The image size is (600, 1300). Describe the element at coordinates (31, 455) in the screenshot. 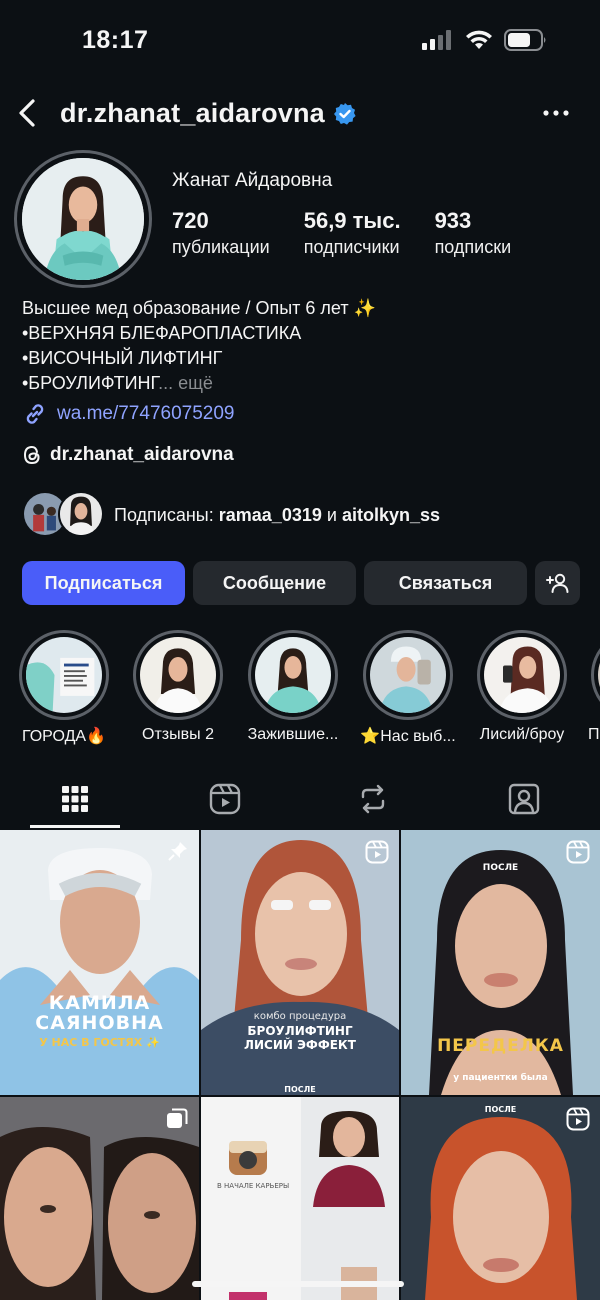

I see `threads-icon` at that location.